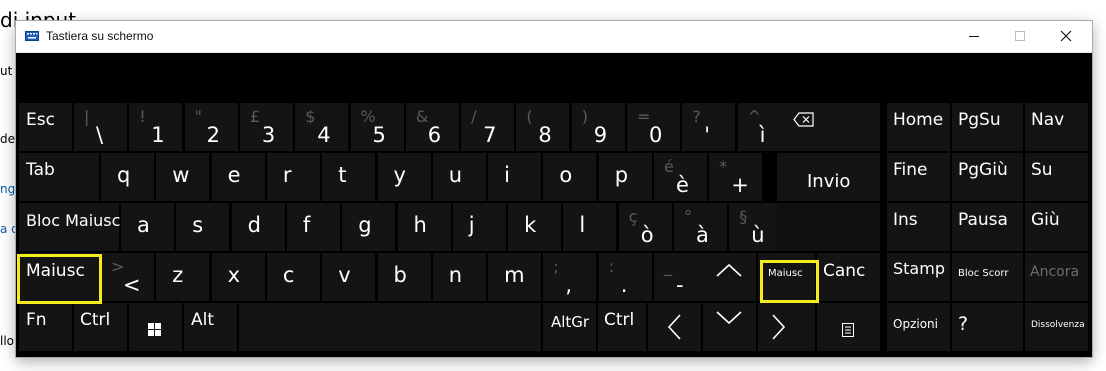 This screenshot has height=371, width=1106. Describe the element at coordinates (310, 116) in the screenshot. I see `key-shift-glyph: $` at that location.